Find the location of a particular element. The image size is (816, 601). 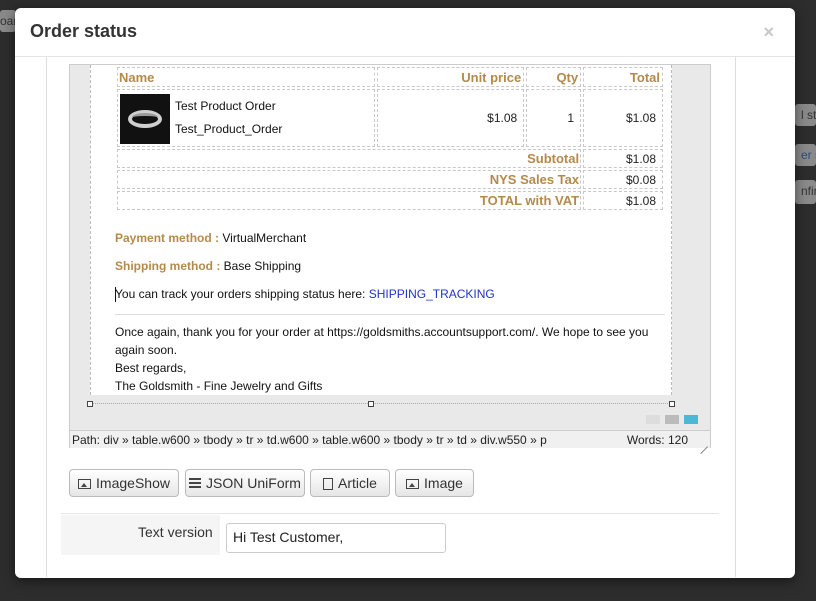

summary-row: TOTAL with VAT $1.08 is located at coordinates (390, 200).